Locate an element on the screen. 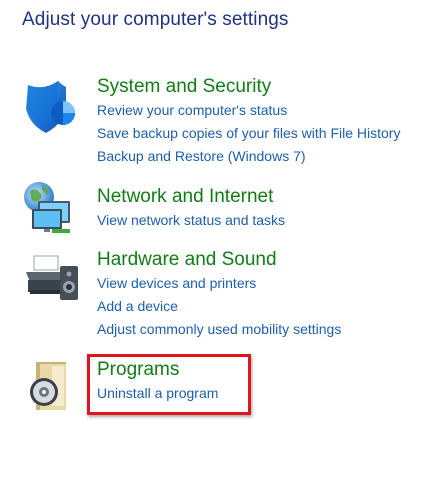 The width and height of the screenshot is (446, 491). link-backup-and-restore: Backup and Restore (Windows 7) is located at coordinates (248, 156).